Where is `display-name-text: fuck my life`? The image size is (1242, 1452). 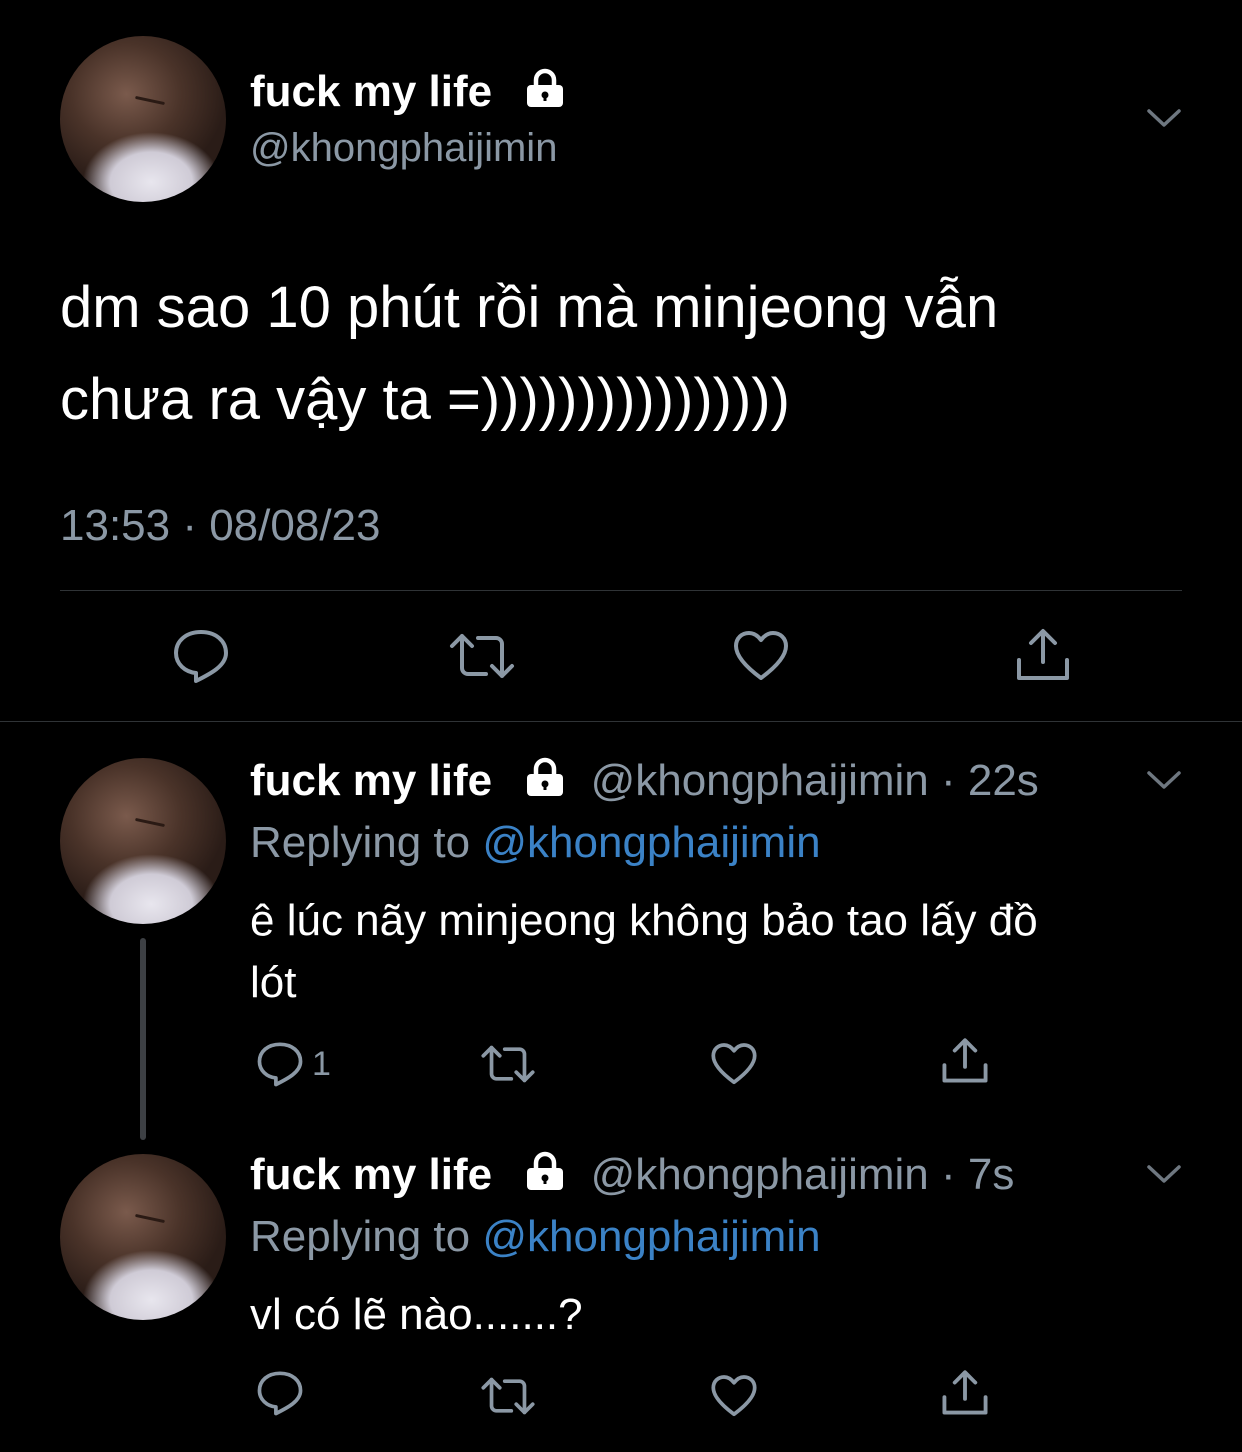 display-name-text: fuck my life is located at coordinates (371, 91).